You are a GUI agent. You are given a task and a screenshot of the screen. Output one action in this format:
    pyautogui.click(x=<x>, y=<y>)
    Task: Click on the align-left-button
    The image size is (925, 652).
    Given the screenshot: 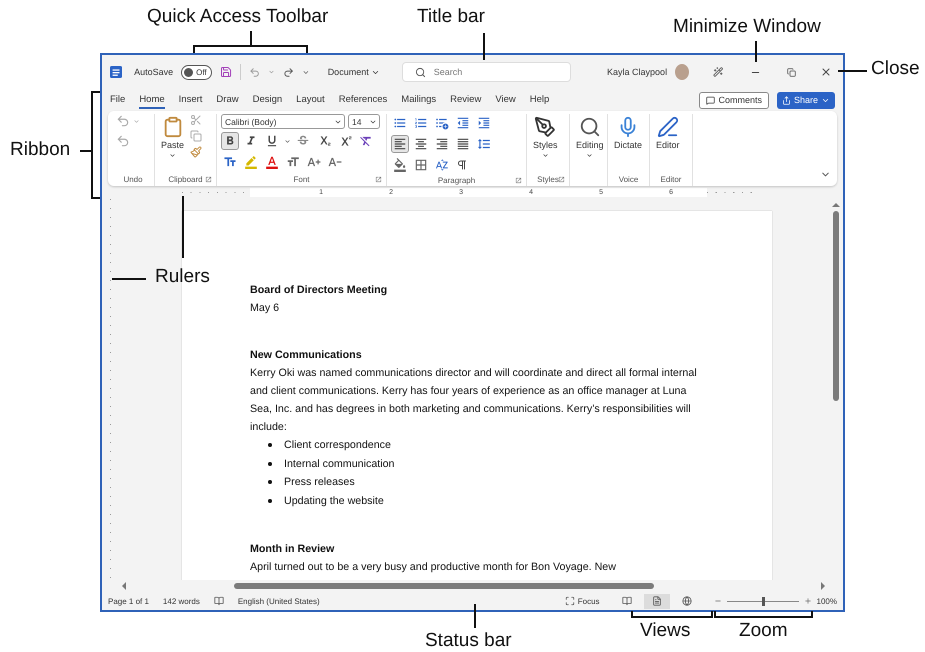 What is the action you would take?
    pyautogui.click(x=400, y=144)
    